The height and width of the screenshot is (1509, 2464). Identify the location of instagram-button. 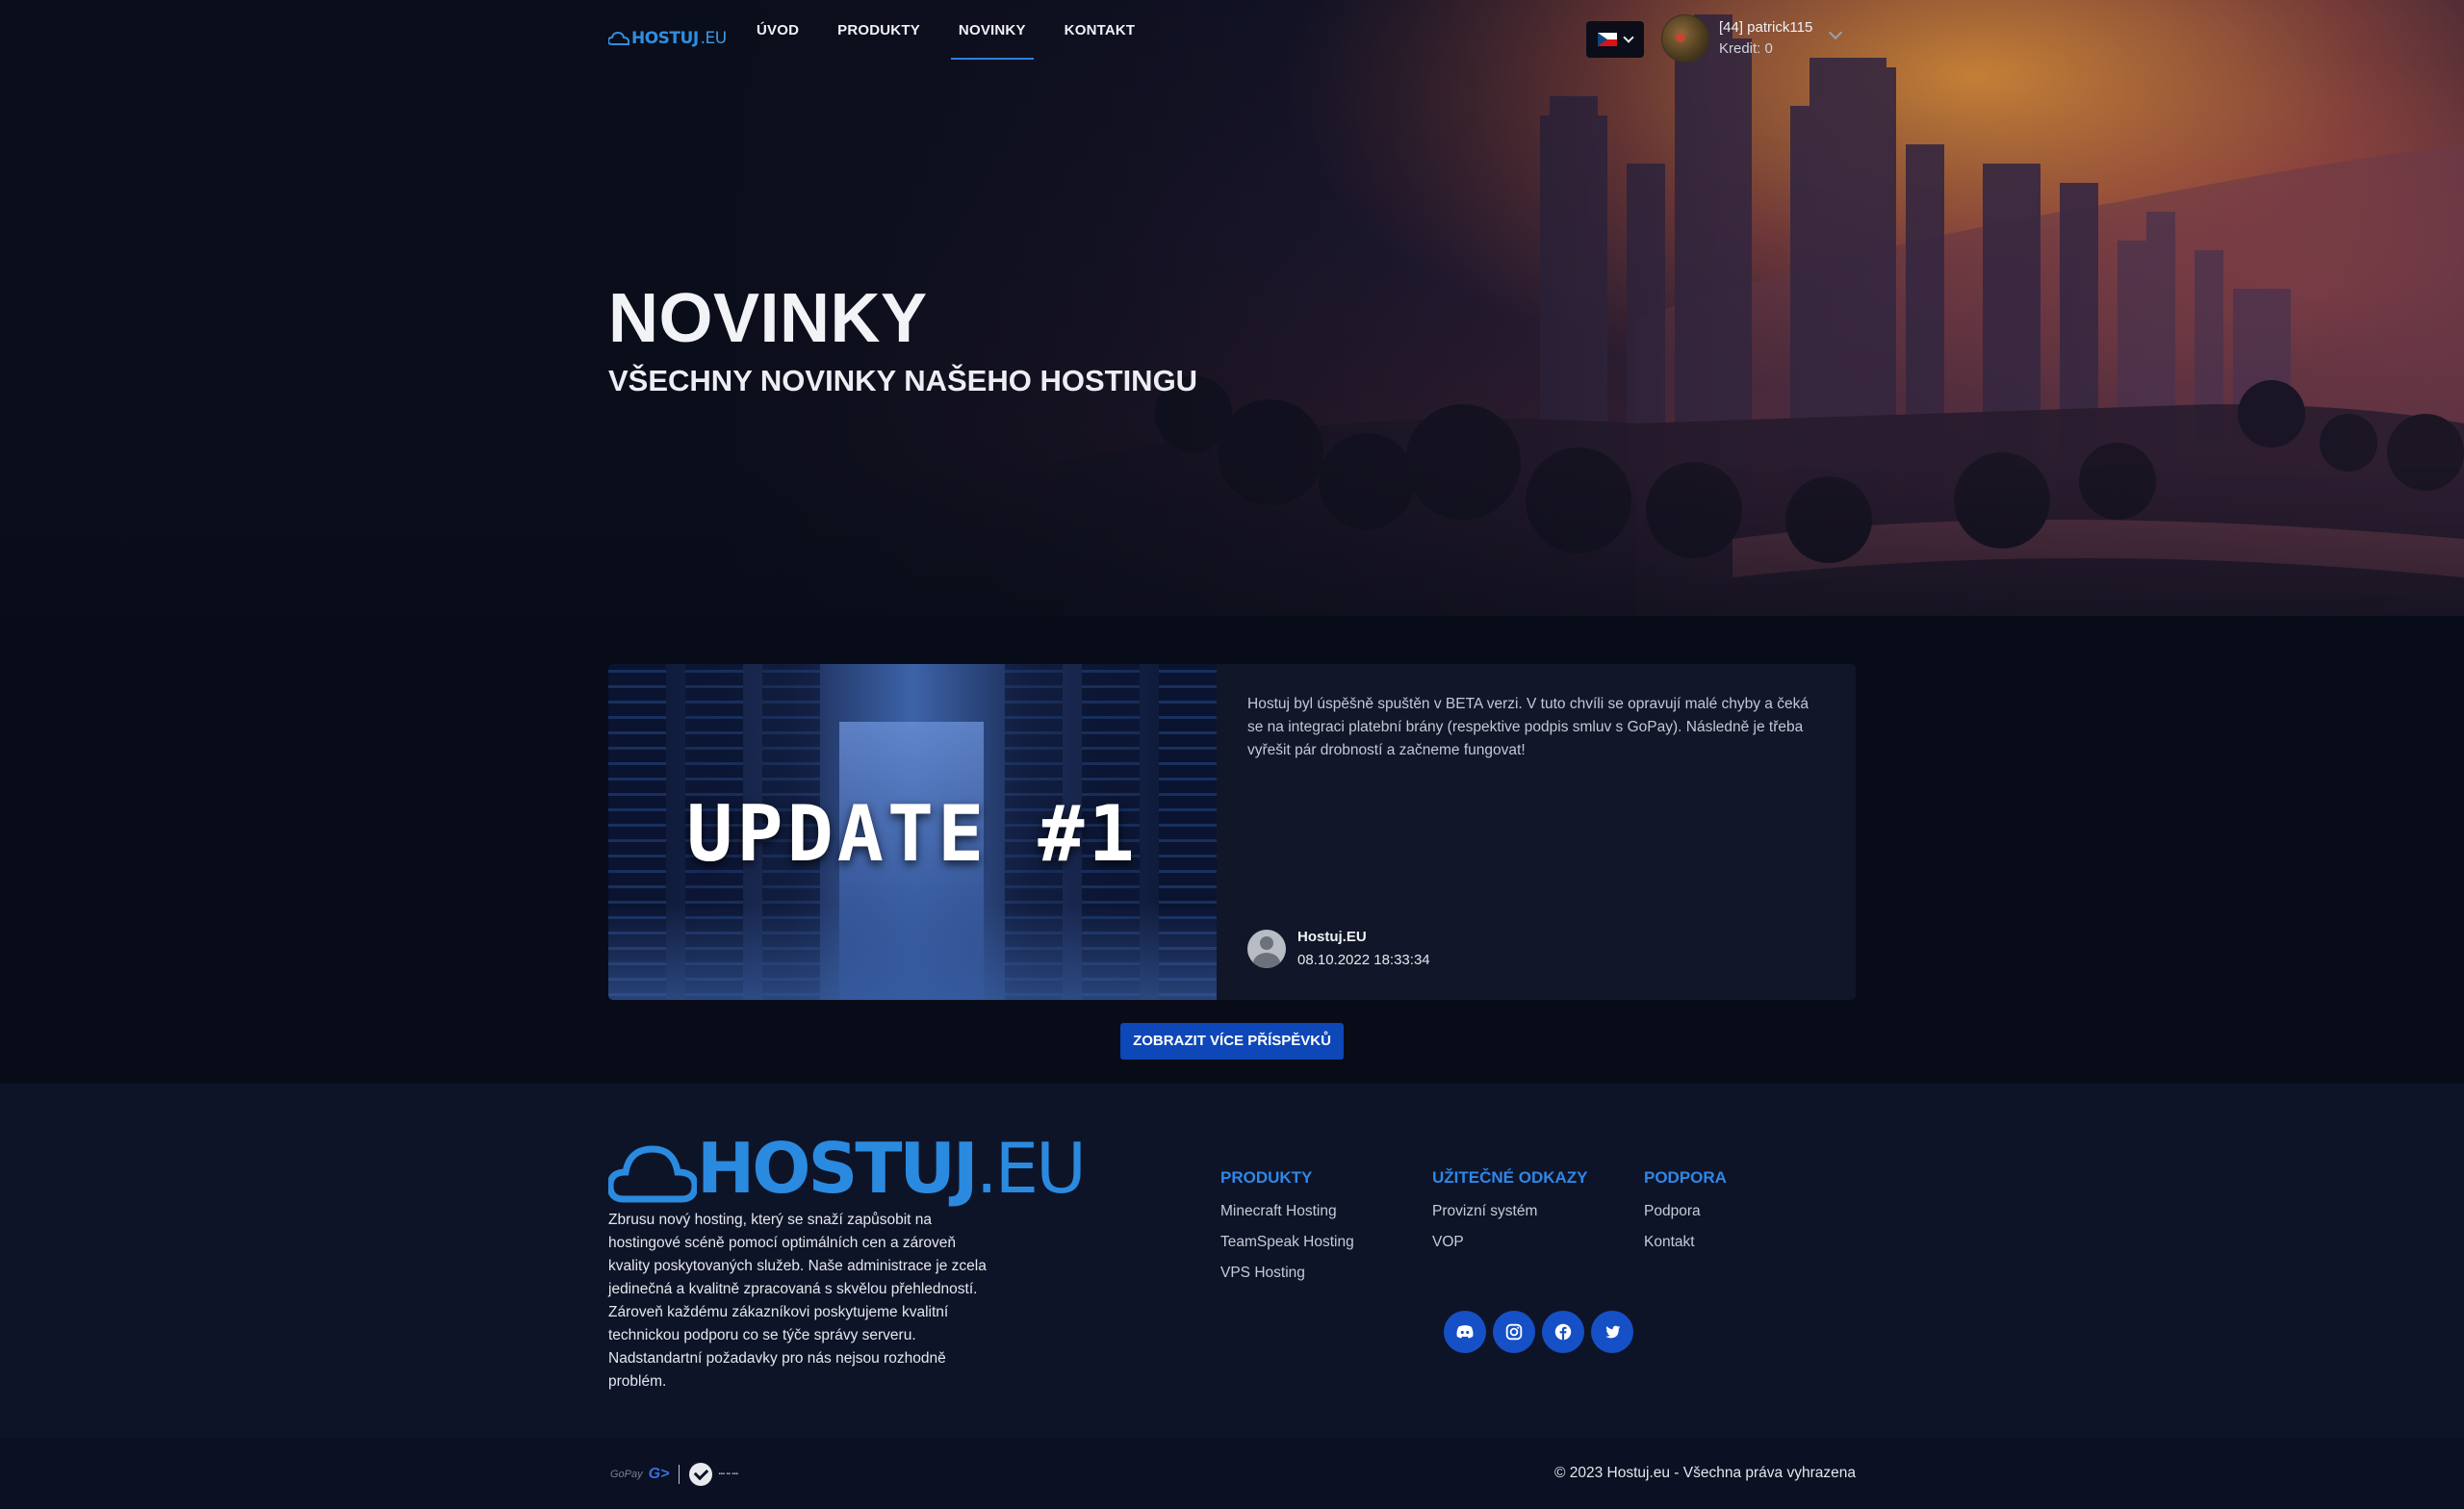
(1514, 1332).